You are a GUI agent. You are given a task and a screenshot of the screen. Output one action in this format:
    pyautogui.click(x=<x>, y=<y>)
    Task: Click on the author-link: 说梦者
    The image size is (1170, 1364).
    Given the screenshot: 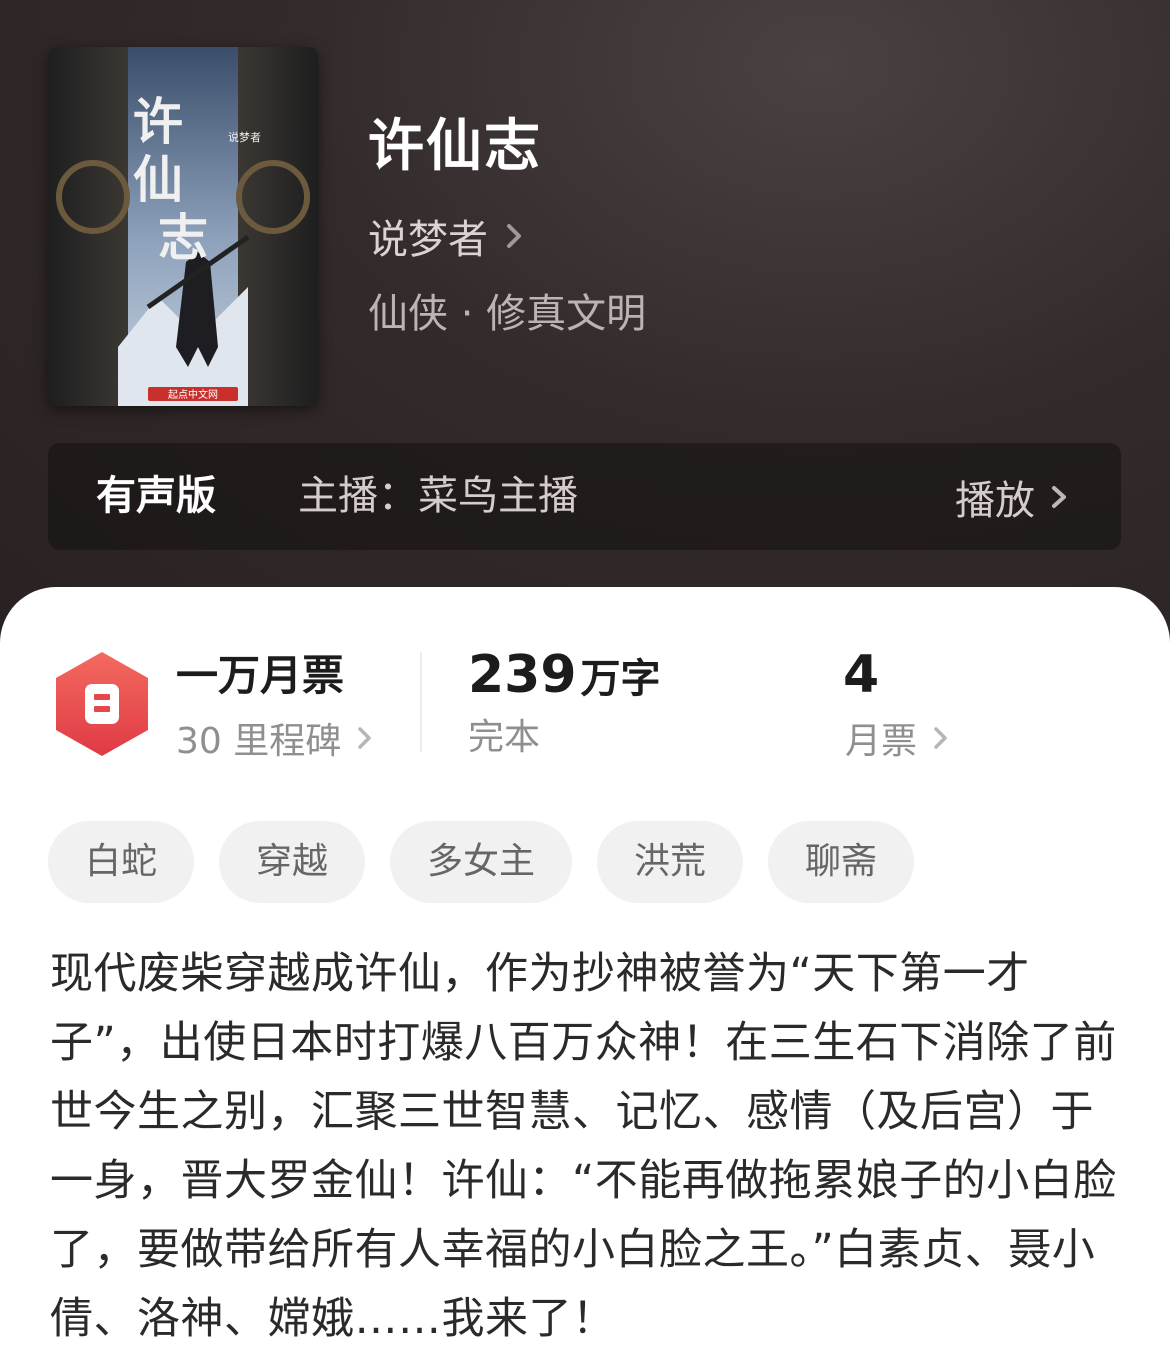 What is the action you would take?
    pyautogui.click(x=448, y=236)
    